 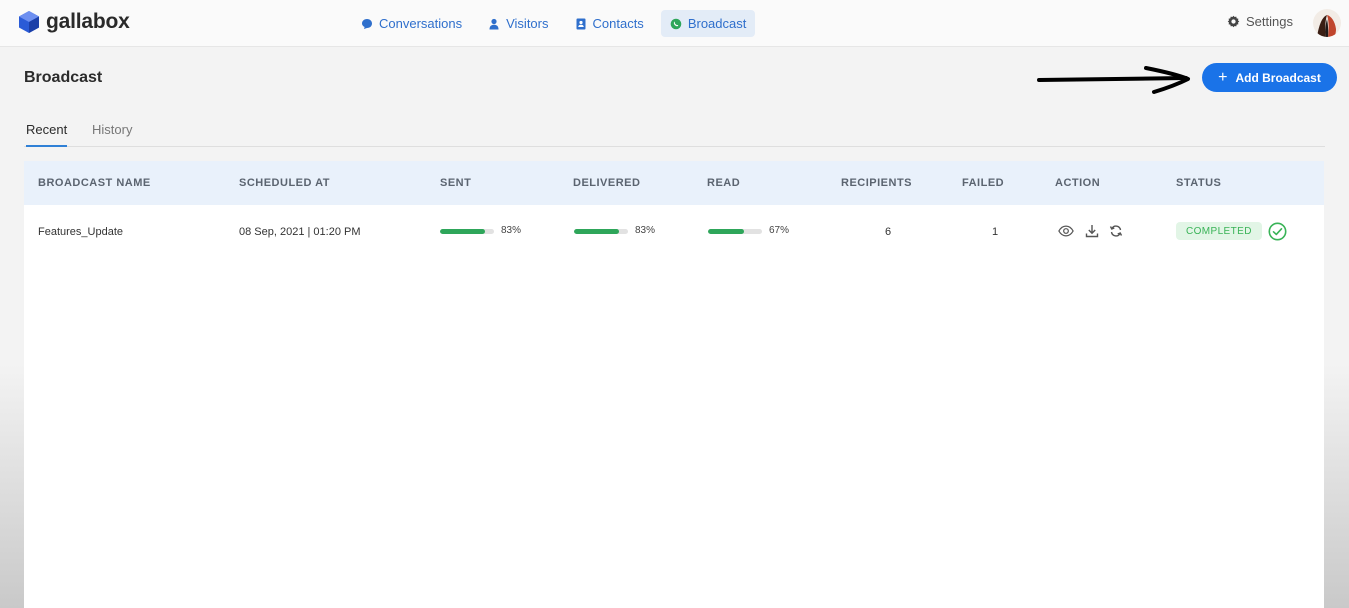 What do you see at coordinates (618, 23) in the screenshot?
I see `nav-label-contacts: Contacts` at bounding box center [618, 23].